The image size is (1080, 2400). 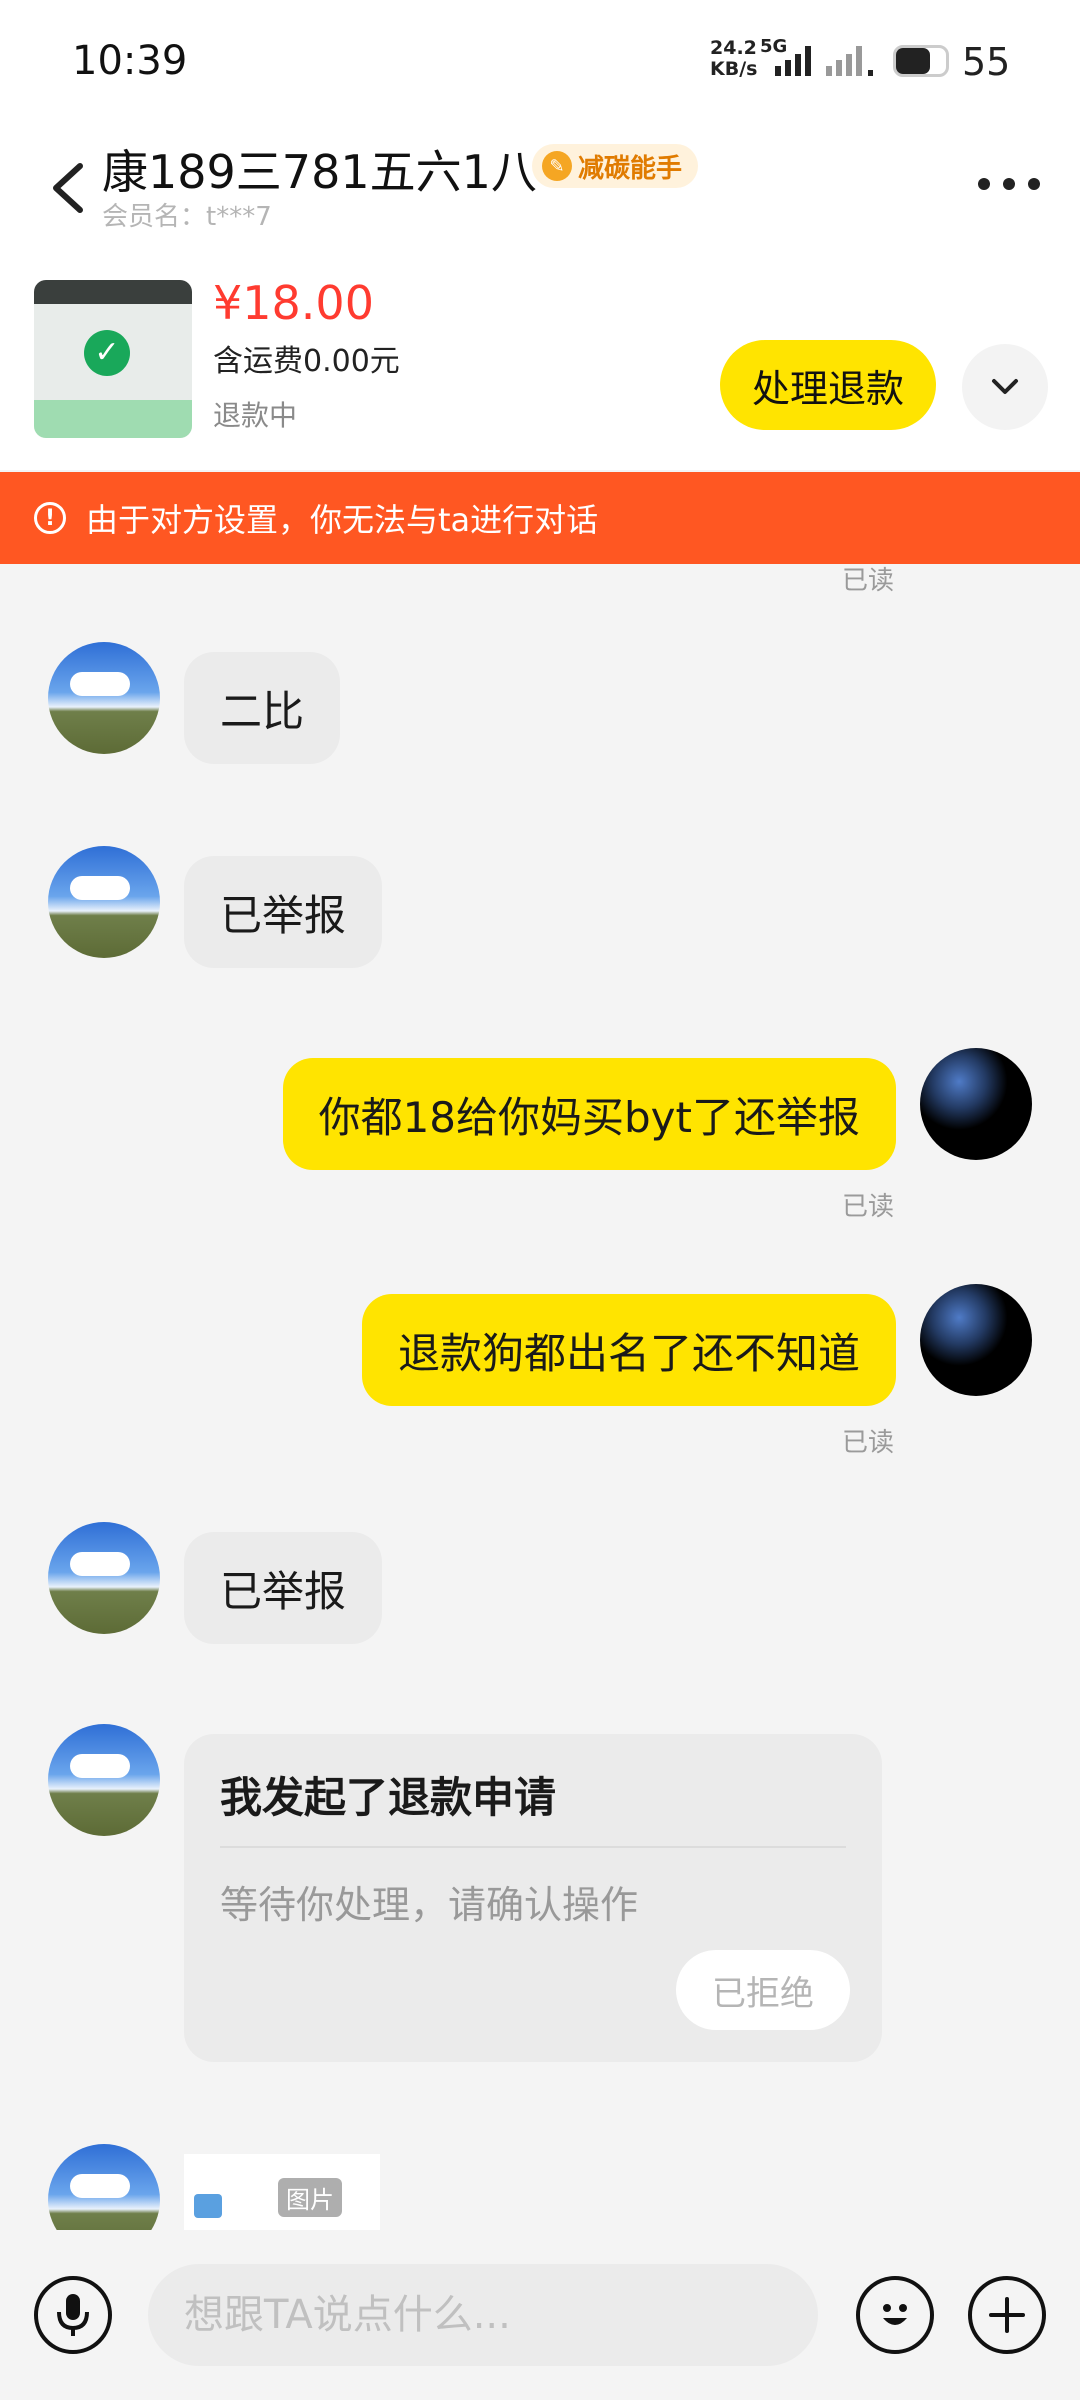 I want to click on refund-request-card: 我发起了退款申请 等待你处理，请确认操作 已拒绝, so click(x=533, y=1898).